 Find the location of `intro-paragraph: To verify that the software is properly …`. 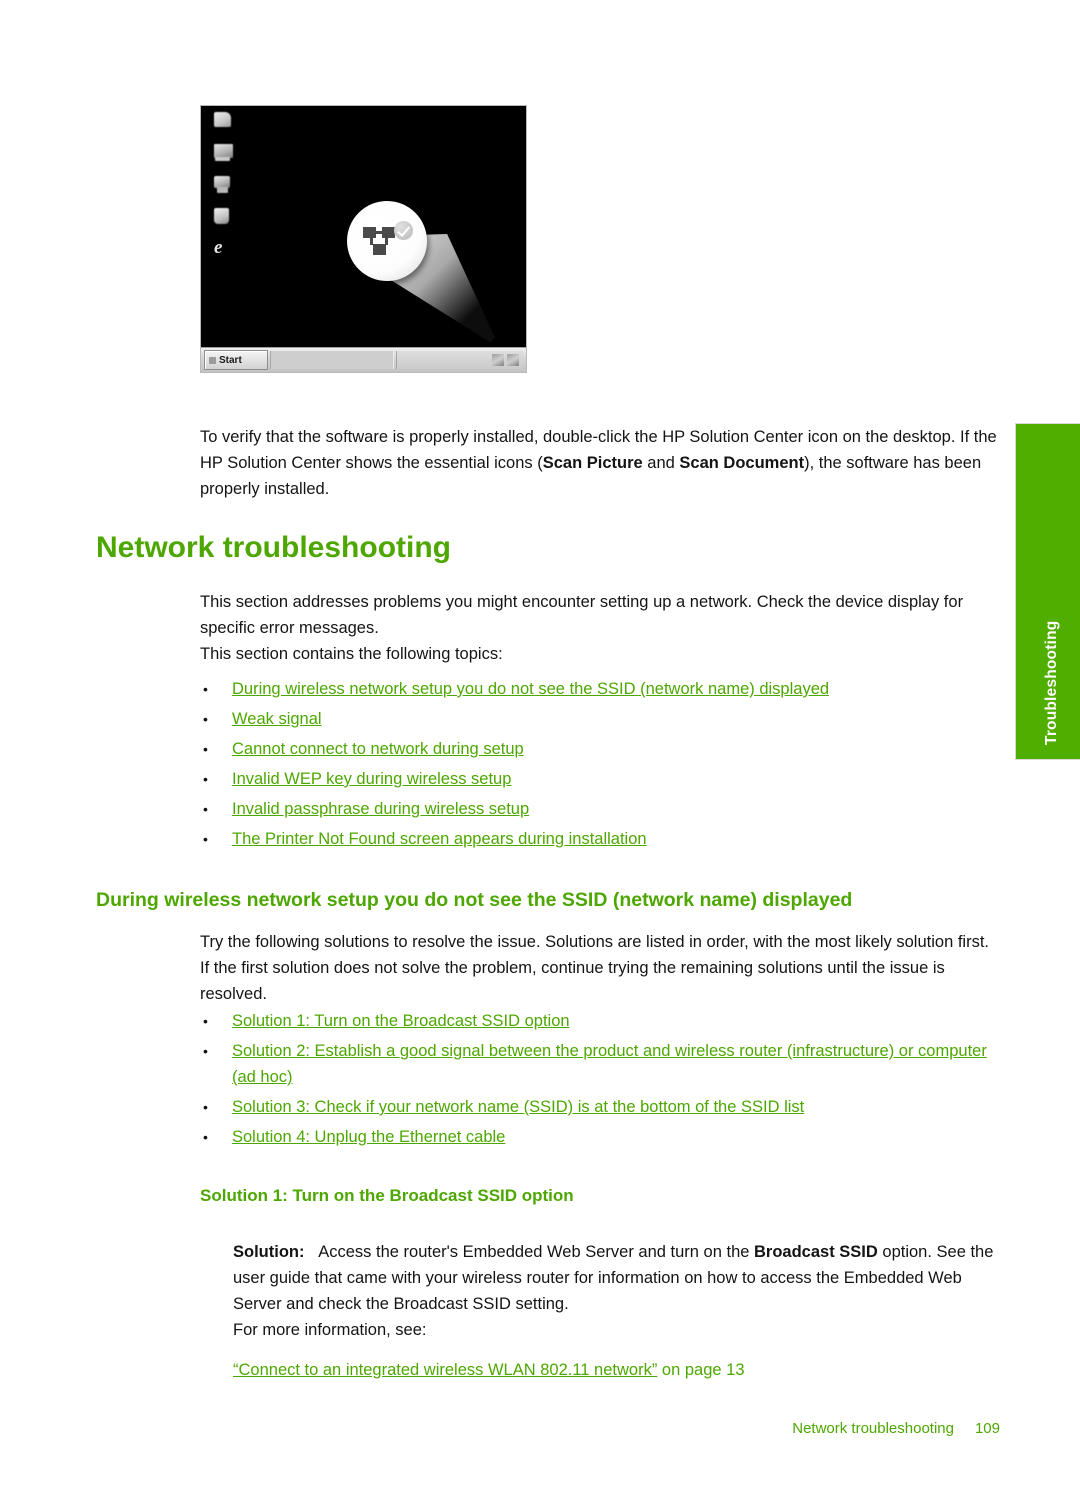

intro-paragraph: To verify that the software is properly … is located at coordinates (600, 463).